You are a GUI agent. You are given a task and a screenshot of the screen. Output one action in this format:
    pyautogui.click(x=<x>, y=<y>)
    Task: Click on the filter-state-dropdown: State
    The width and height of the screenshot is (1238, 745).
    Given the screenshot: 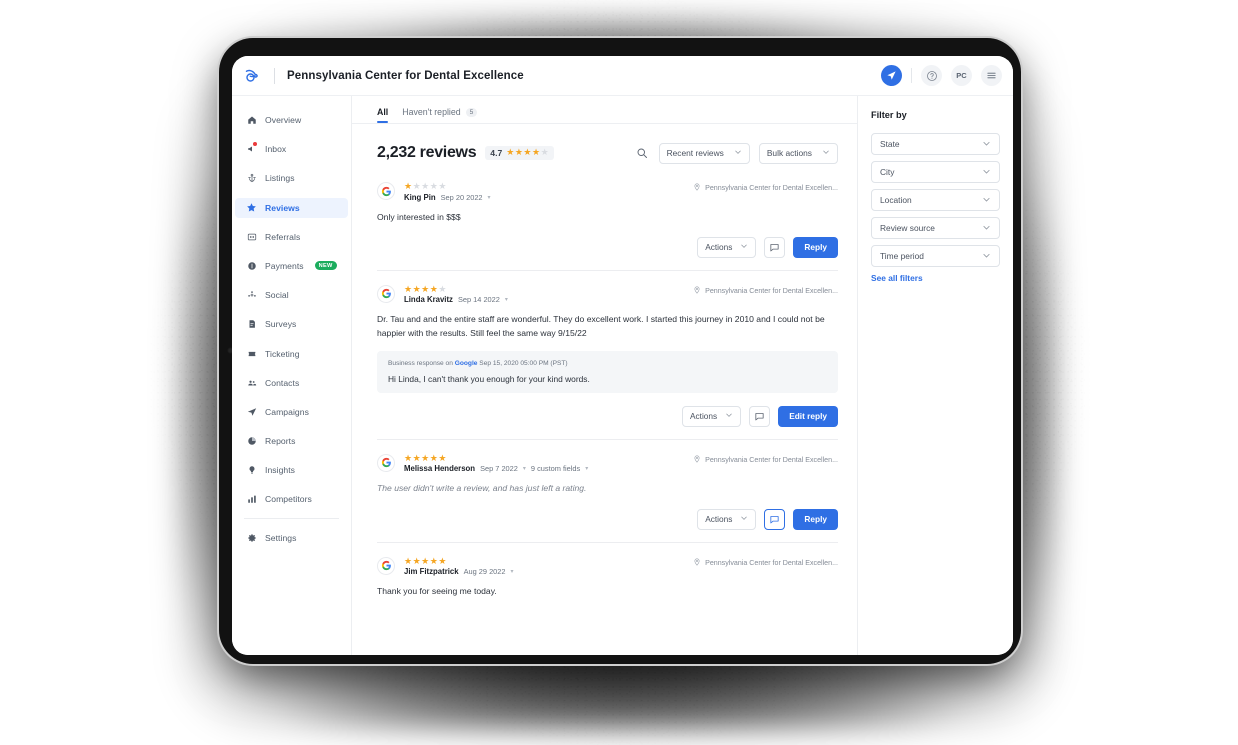 What is the action you would take?
    pyautogui.click(x=935, y=144)
    